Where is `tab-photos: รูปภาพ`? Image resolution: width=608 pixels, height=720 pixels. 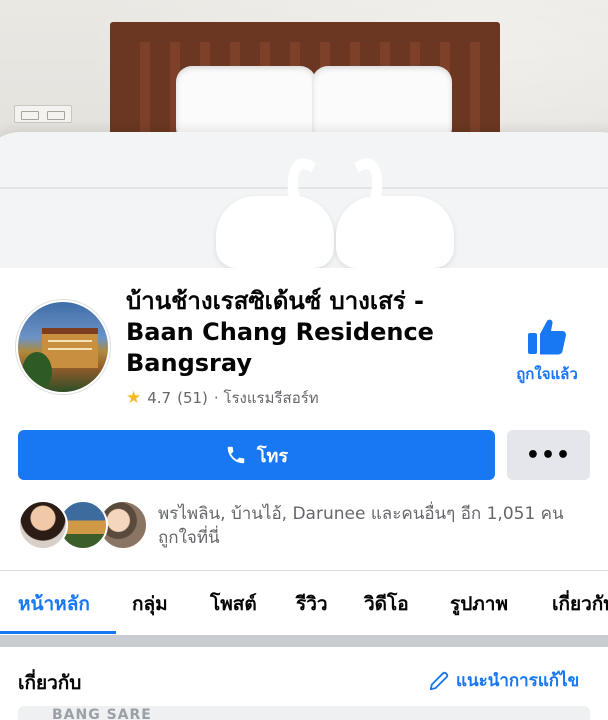 tab-photos: รูปภาพ is located at coordinates (479, 604).